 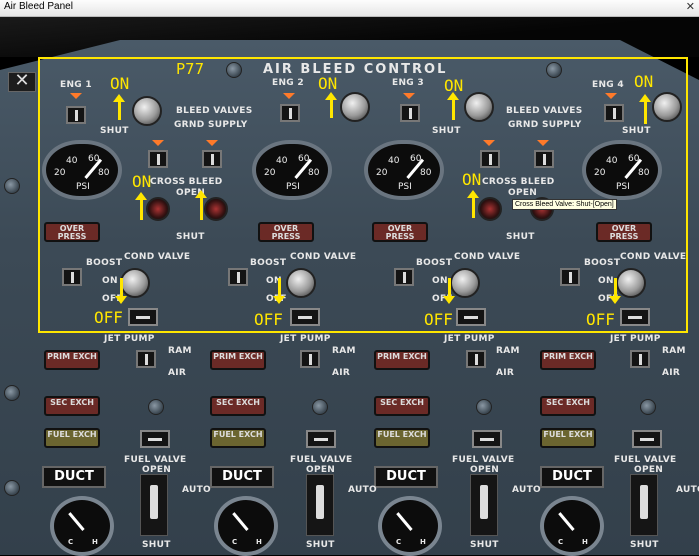 What do you see at coordinates (268, 319) in the screenshot?
I see `annotation-off-2: OFF` at bounding box center [268, 319].